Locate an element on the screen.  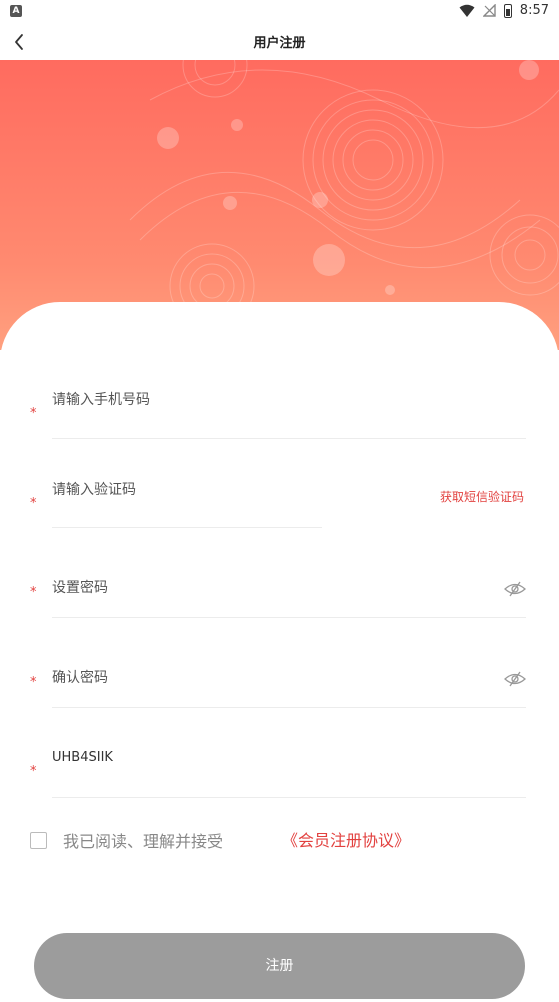
agreement-link: 《会员注册协议》 is located at coordinates (346, 839).